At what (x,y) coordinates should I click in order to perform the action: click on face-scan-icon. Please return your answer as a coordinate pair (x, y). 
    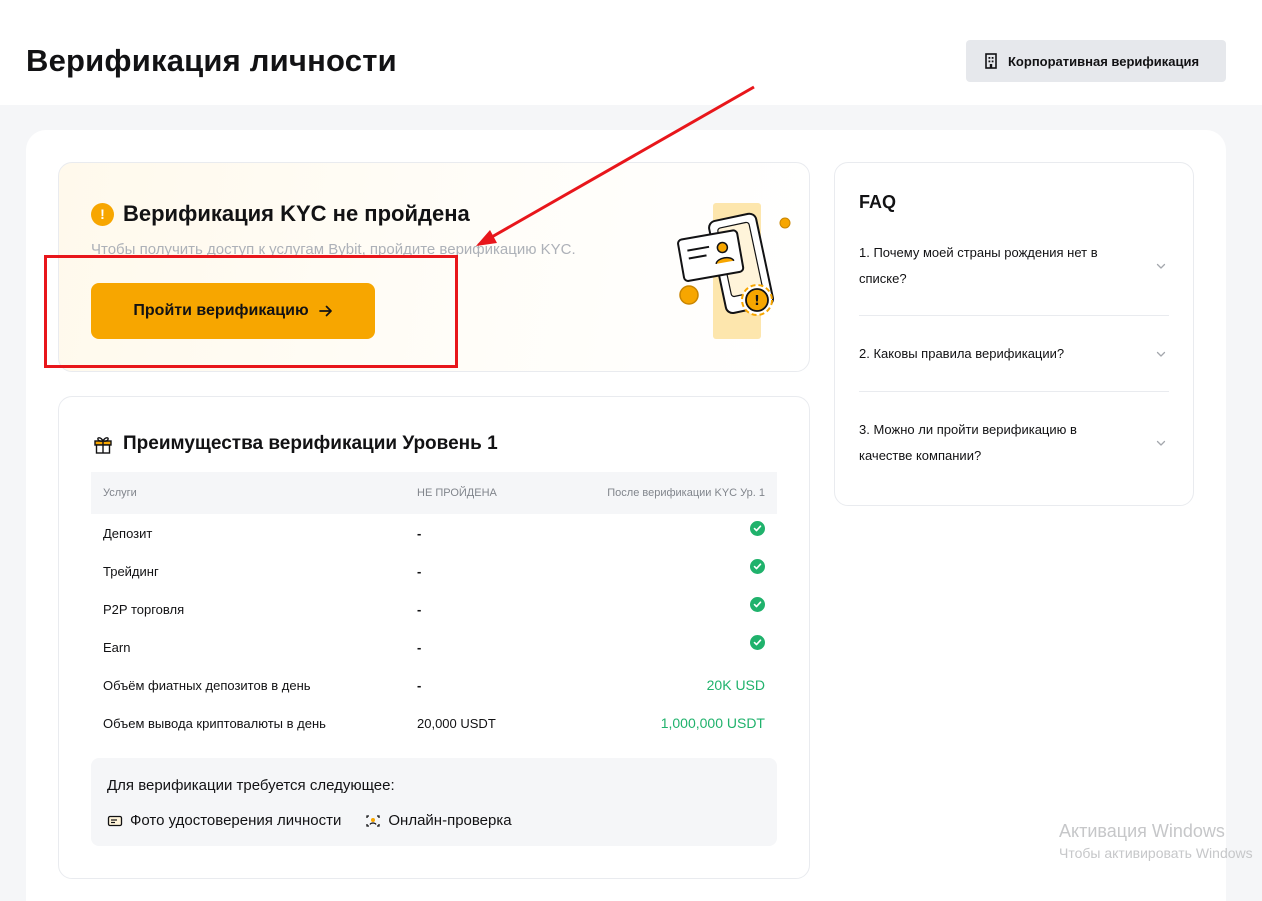
    Looking at the image, I should click on (373, 821).